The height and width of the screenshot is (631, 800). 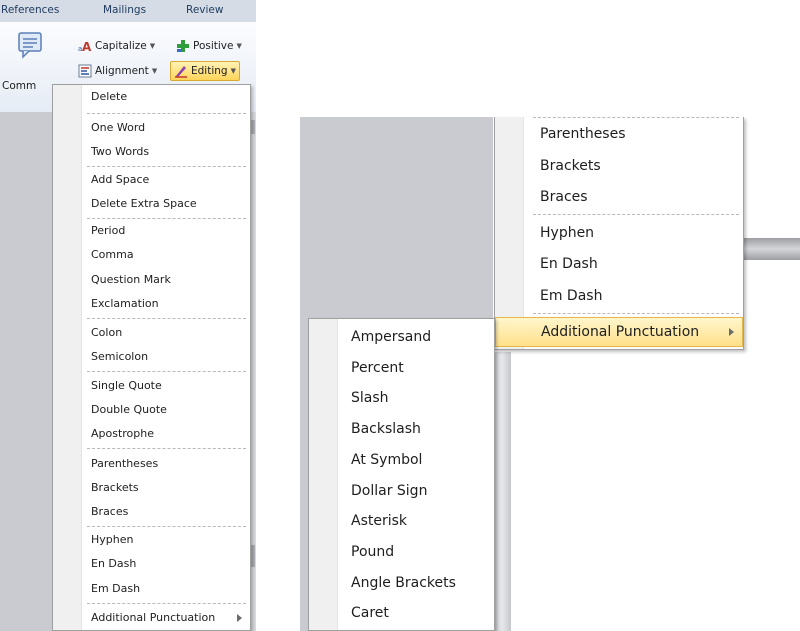 I want to click on svg-text: A, so click(x=87, y=46).